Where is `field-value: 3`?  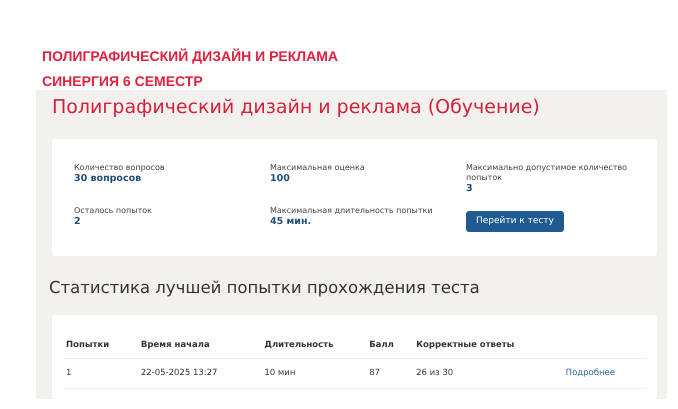 field-value: 3 is located at coordinates (470, 188).